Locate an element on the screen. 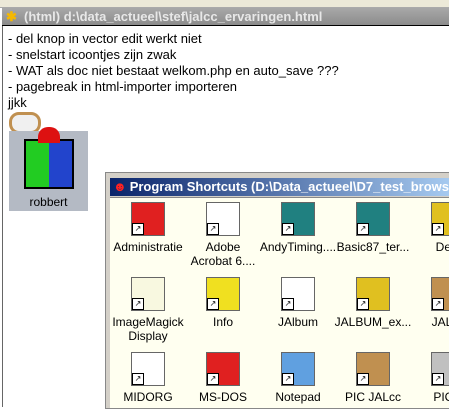  shortcut-item: PIC JALcc is located at coordinates (373, 376).